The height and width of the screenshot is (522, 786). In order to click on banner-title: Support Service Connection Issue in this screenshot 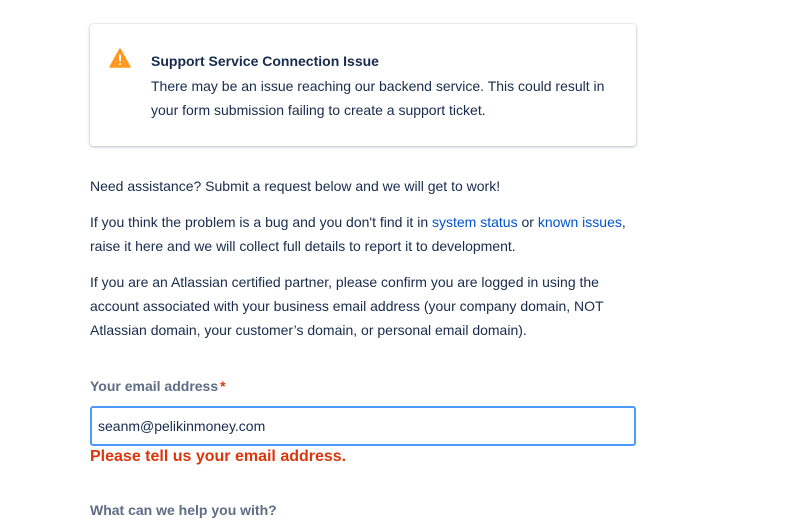, I will do `click(265, 61)`.